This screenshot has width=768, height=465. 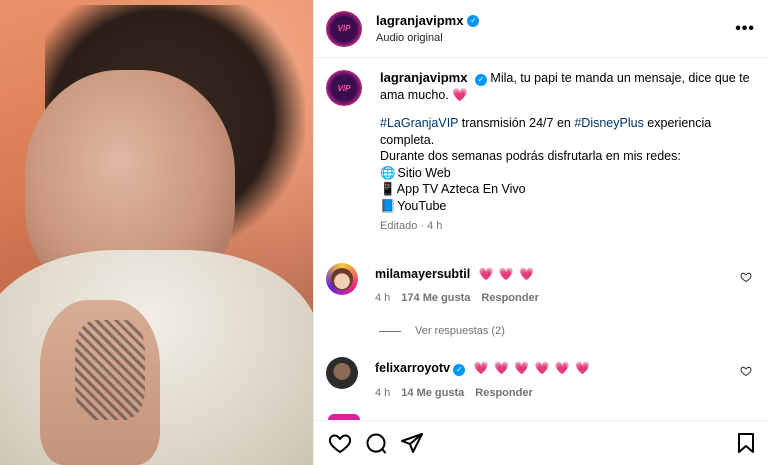 What do you see at coordinates (422, 274) in the screenshot?
I see `commenter-username: milamayersubtil` at bounding box center [422, 274].